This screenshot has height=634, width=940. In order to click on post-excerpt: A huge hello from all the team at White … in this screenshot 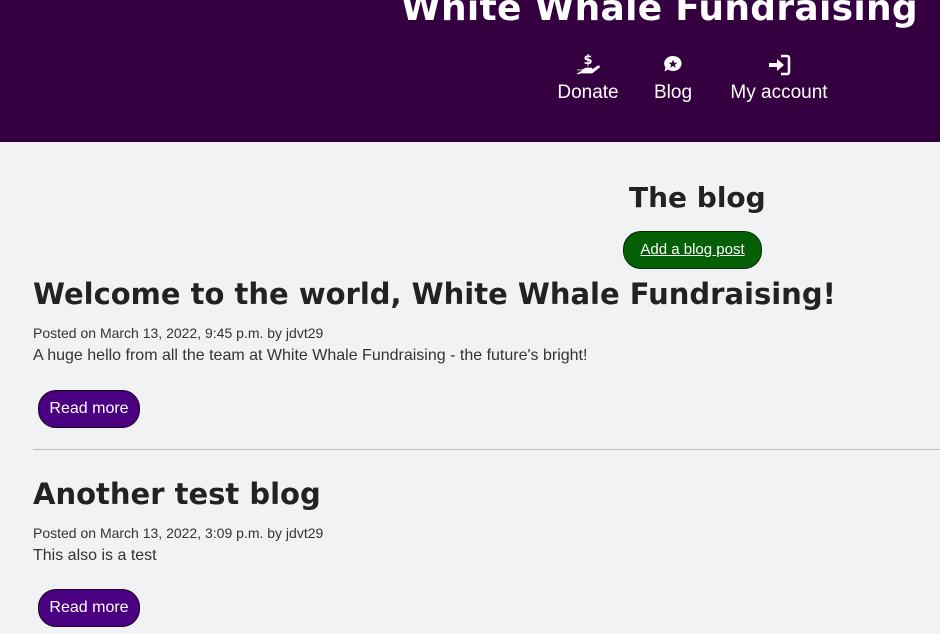, I will do `click(310, 355)`.